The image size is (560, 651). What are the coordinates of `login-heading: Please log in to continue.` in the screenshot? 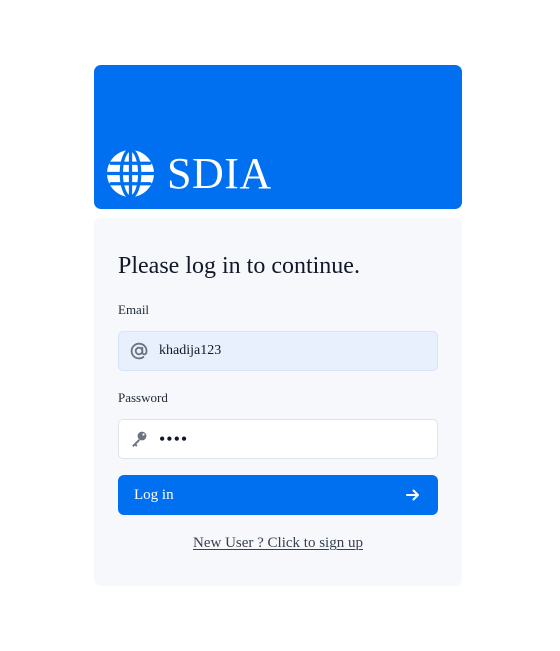 It's located at (239, 266).